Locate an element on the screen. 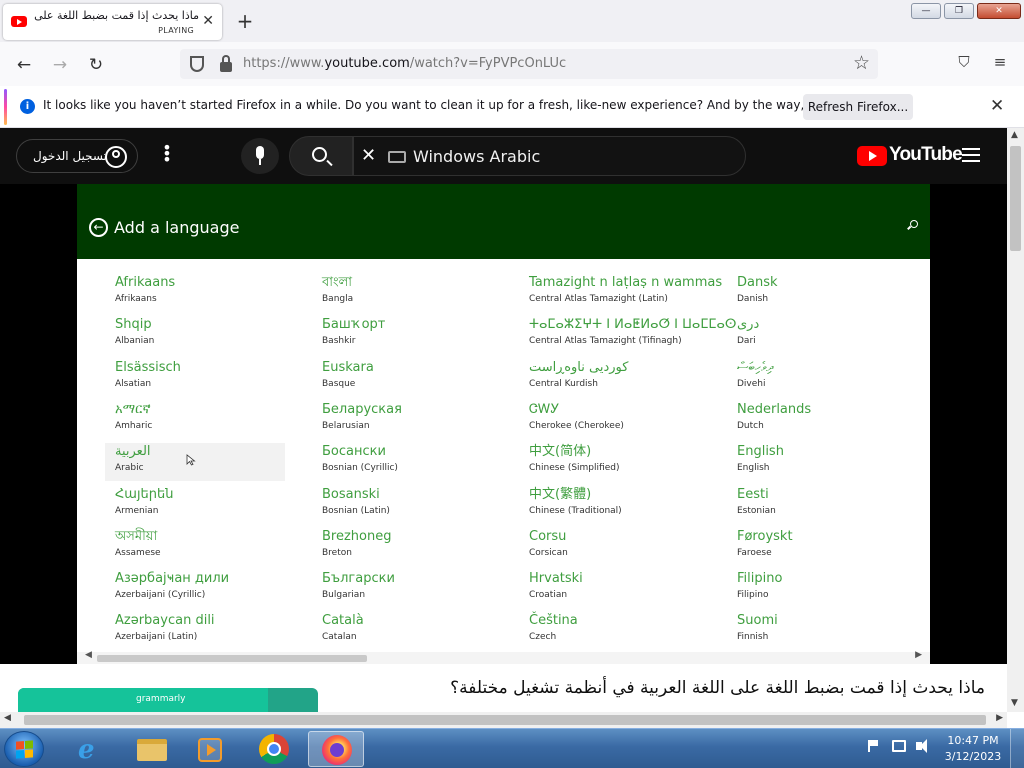 This screenshot has width=1024, height=768. keyboard-icon is located at coordinates (397, 157).